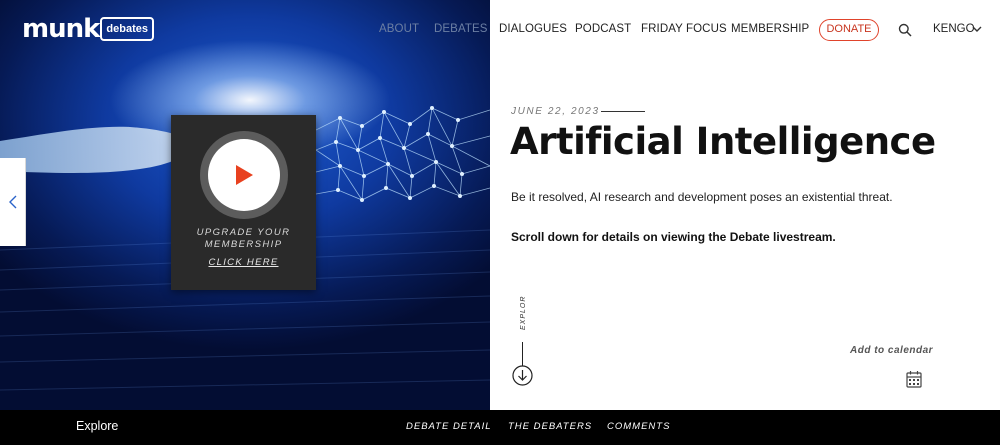 The height and width of the screenshot is (445, 1000). Describe the element at coordinates (555, 111) in the screenshot. I see `debate-date: JUNE 22, 2023` at that location.